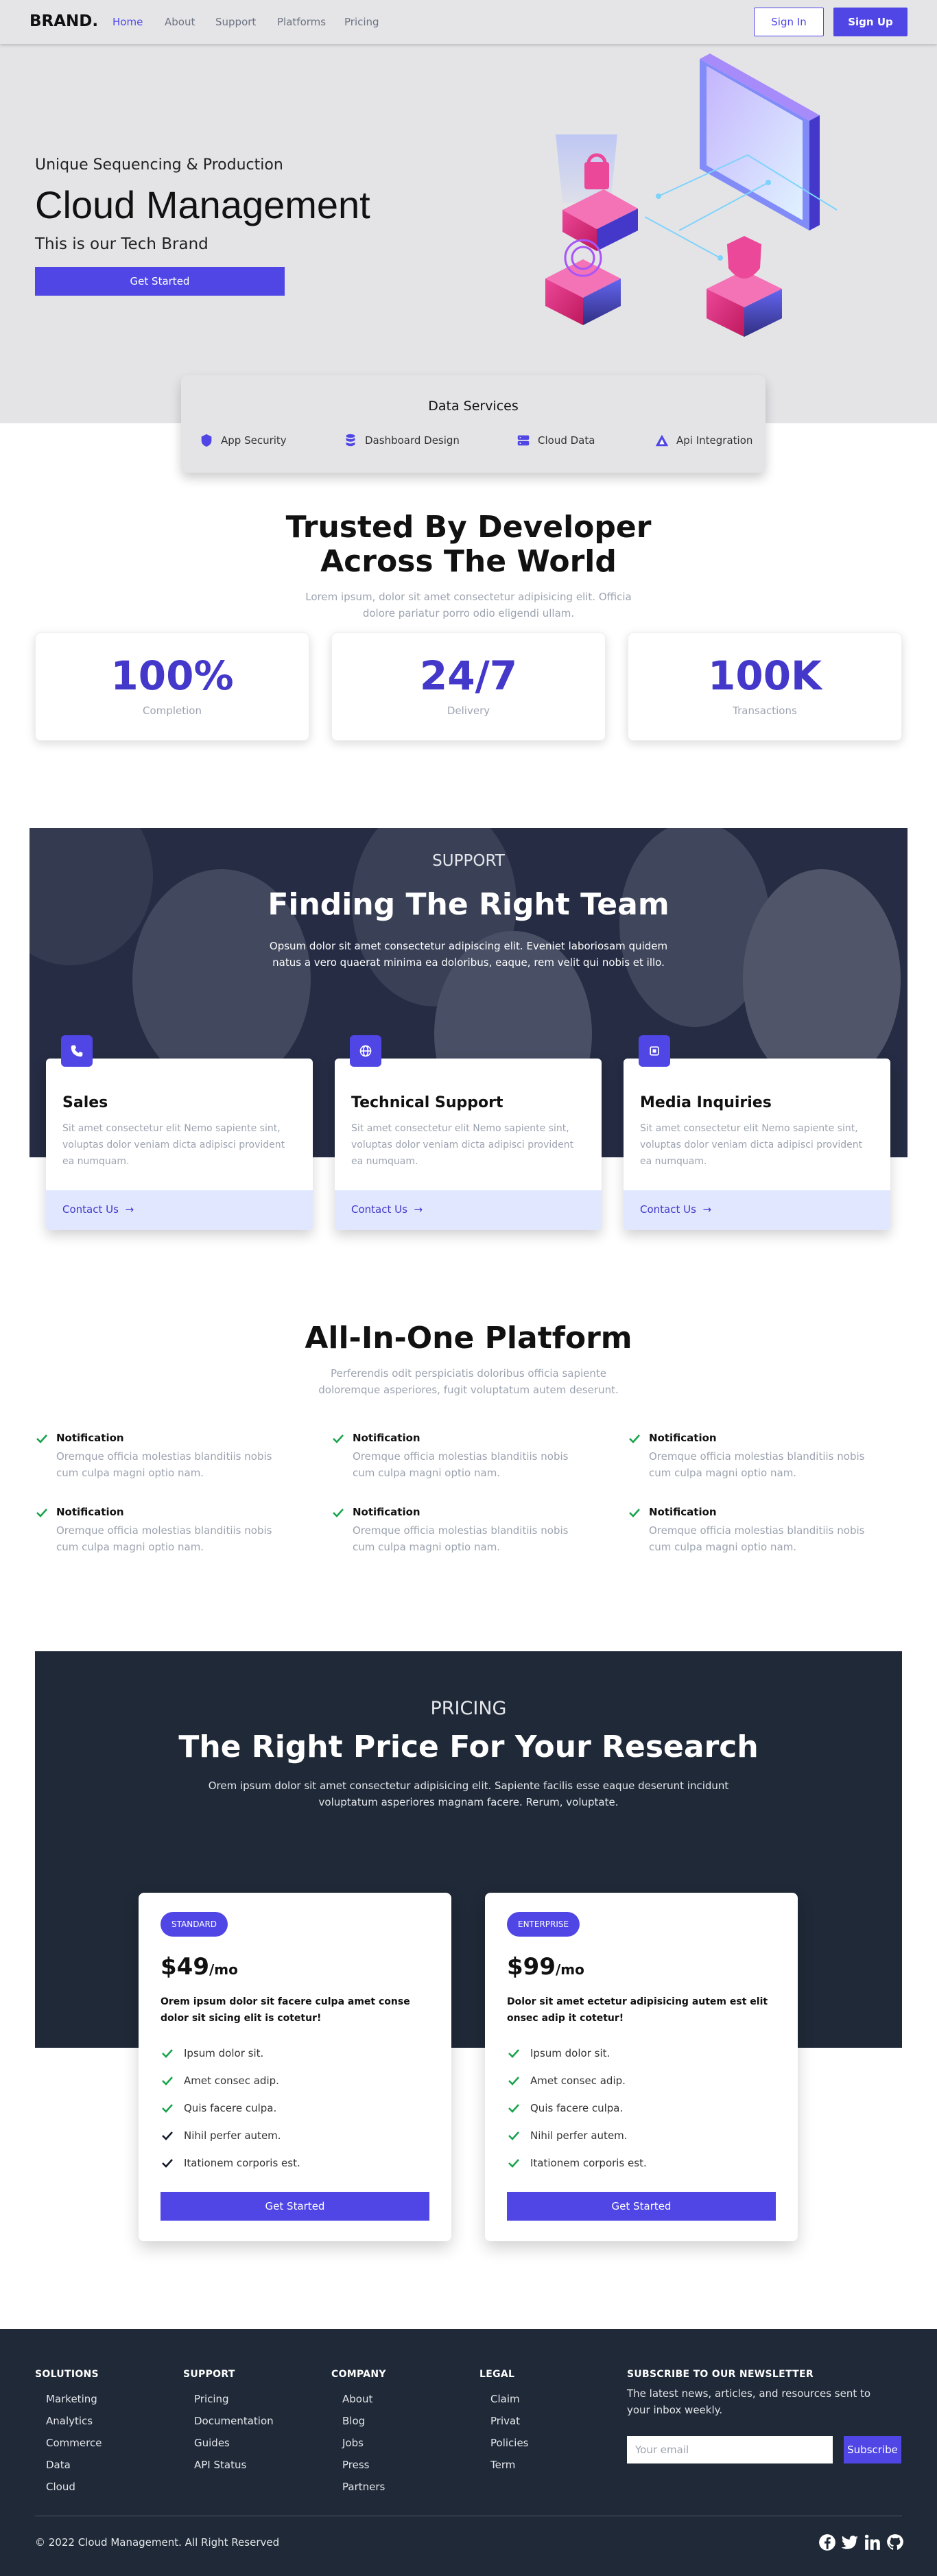 The image size is (937, 2576). Describe the element at coordinates (473, 406) in the screenshot. I see `services-title: Data Services` at that location.